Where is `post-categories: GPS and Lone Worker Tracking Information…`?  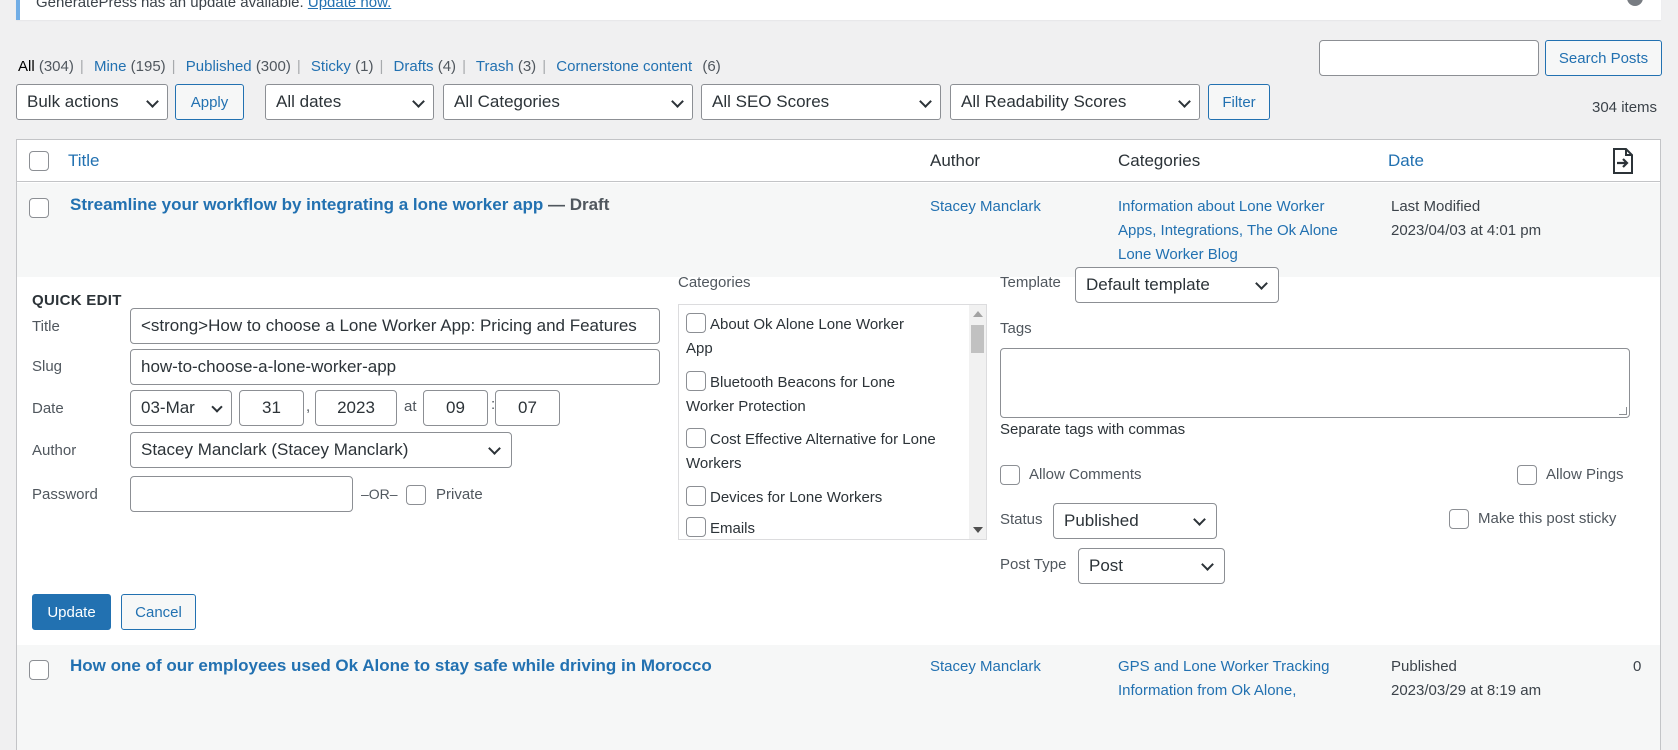
post-categories: GPS and Lone Worker Tracking Information… is located at coordinates (1224, 679).